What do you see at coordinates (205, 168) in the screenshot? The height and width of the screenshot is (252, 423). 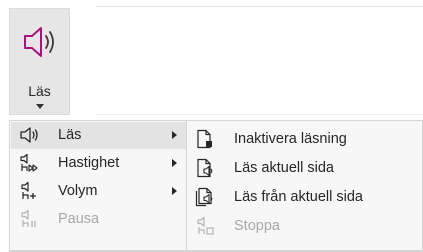 I see `read-page-icon` at bounding box center [205, 168].